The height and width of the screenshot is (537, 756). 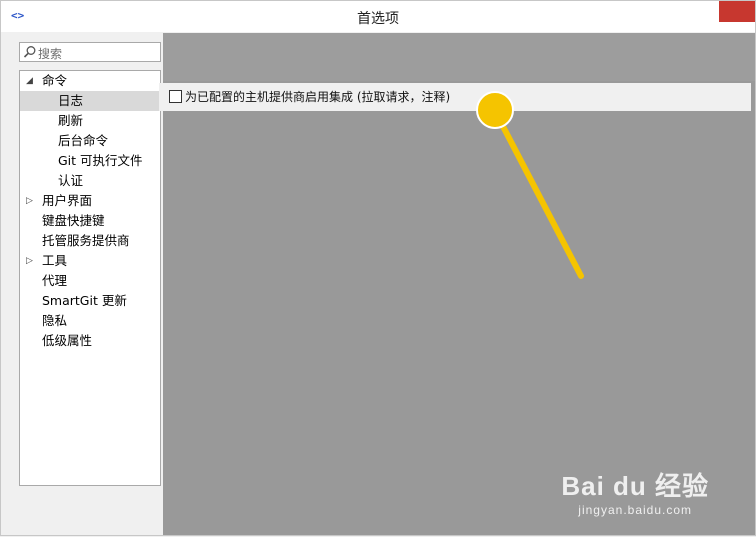 I want to click on watermark: Bai du 经验 jingyan.baidu.com, so click(x=635, y=491).